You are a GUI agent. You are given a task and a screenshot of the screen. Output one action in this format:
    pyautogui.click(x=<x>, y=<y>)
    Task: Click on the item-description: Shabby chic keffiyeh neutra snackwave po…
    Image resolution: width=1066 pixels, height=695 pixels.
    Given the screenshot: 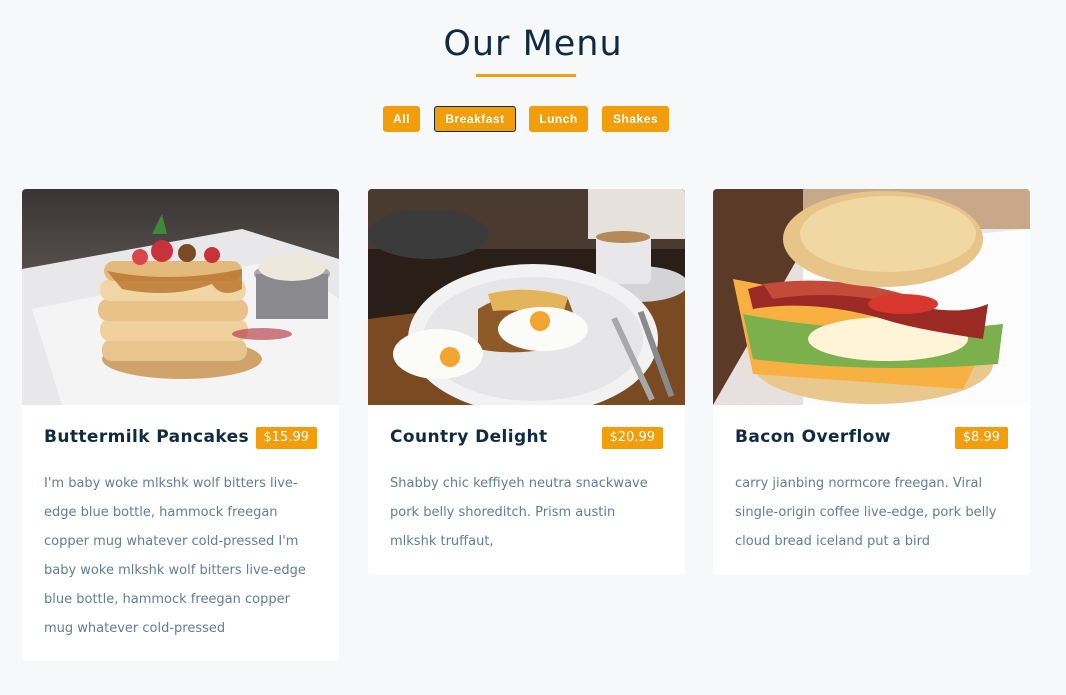 What is the action you would take?
    pyautogui.click(x=519, y=512)
    